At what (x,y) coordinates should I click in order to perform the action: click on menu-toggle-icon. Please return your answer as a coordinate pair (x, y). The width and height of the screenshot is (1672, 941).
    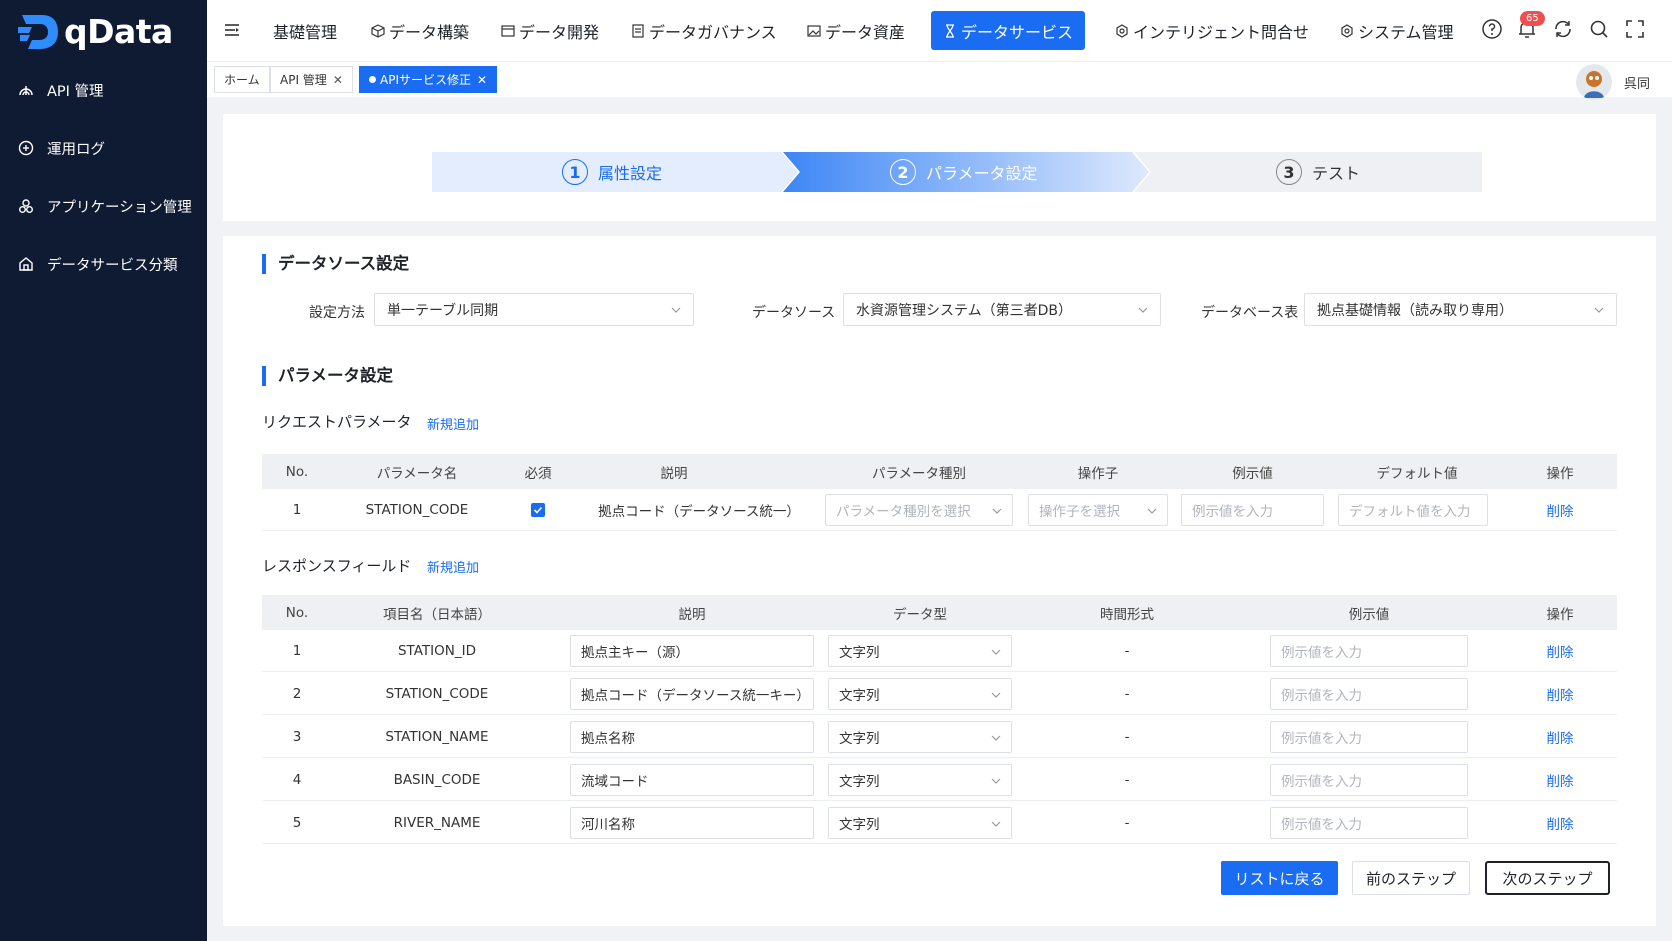
    Looking at the image, I should click on (232, 30).